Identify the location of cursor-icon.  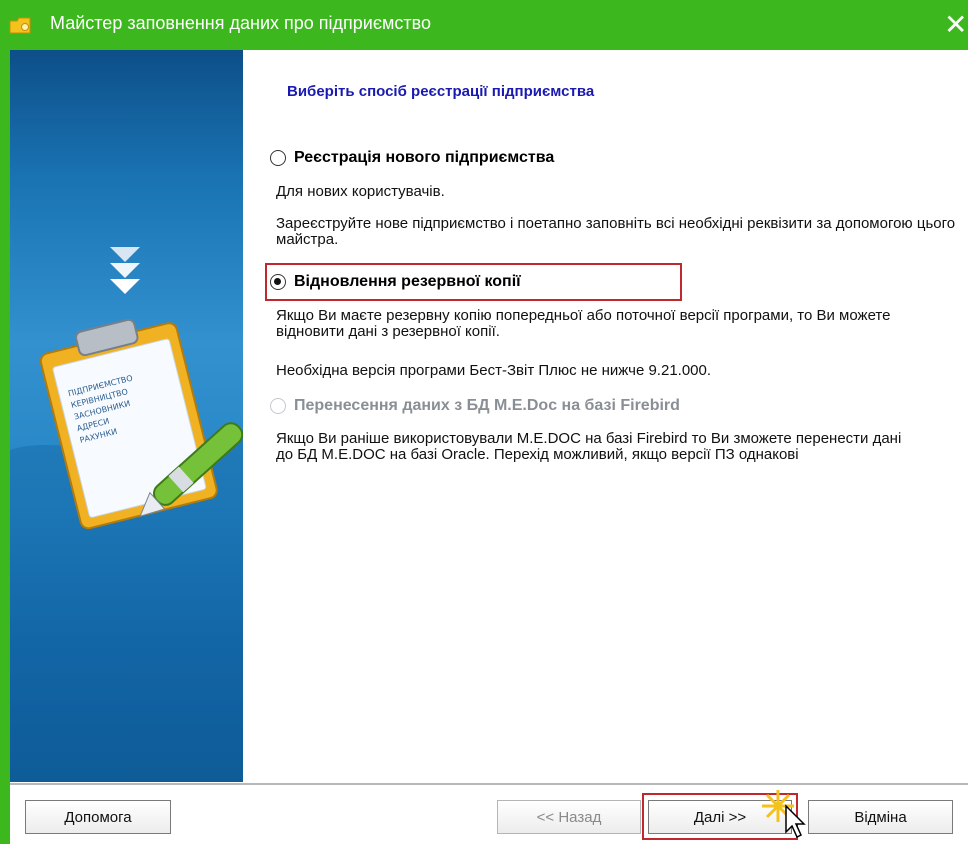
(784, 814).